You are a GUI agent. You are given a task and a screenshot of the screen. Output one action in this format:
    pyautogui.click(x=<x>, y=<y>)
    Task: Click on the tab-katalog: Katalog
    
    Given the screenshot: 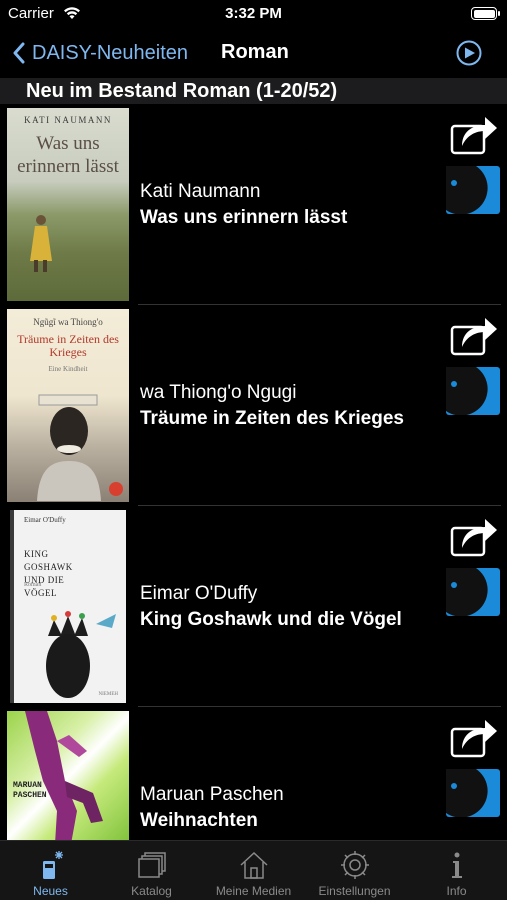 What is the action you would take?
    pyautogui.click(x=151, y=870)
    